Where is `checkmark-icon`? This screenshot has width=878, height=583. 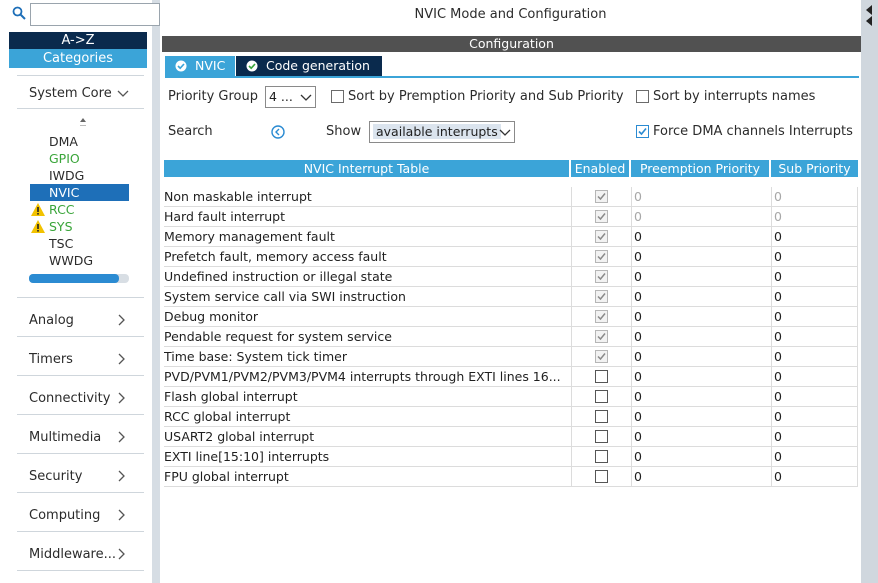 checkmark-icon is located at coordinates (601, 357).